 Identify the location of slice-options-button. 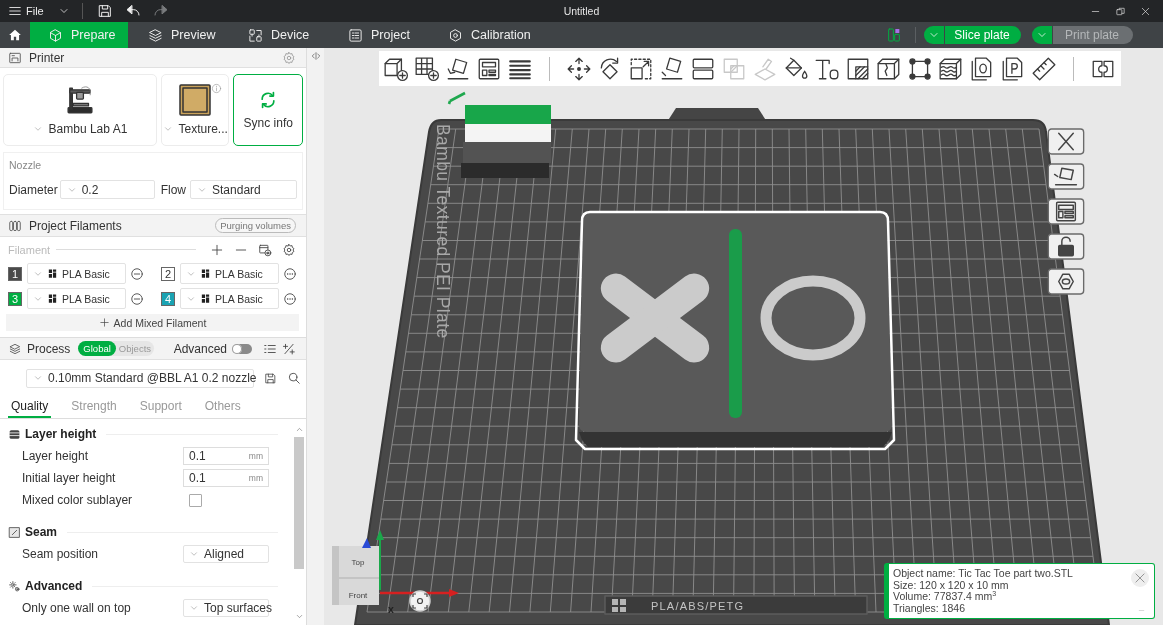
(934, 35).